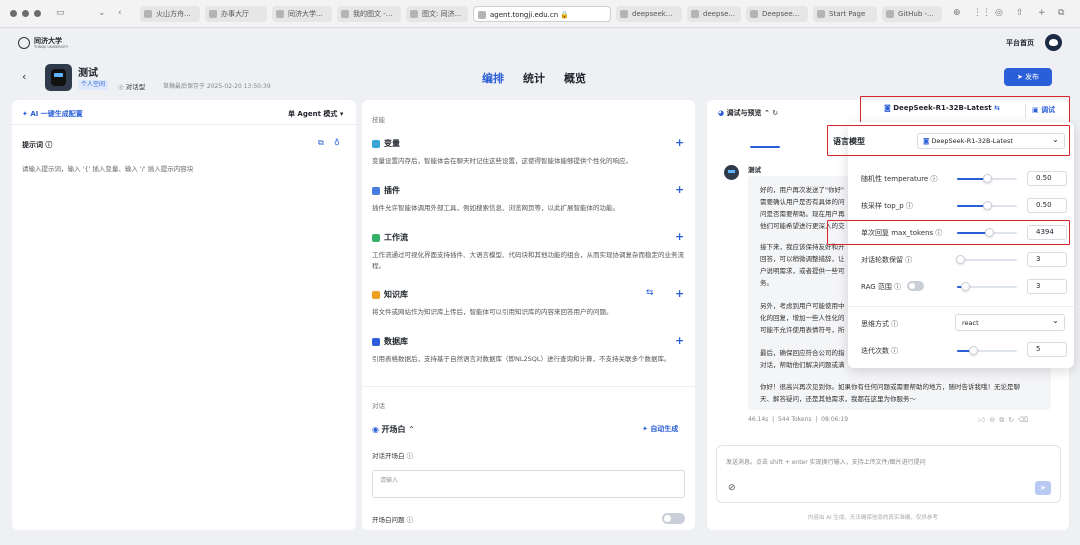 This screenshot has height=545, width=1080. Describe the element at coordinates (393, 429) in the screenshot. I see `opening-header: ◉ 开场白 ⌃` at that location.